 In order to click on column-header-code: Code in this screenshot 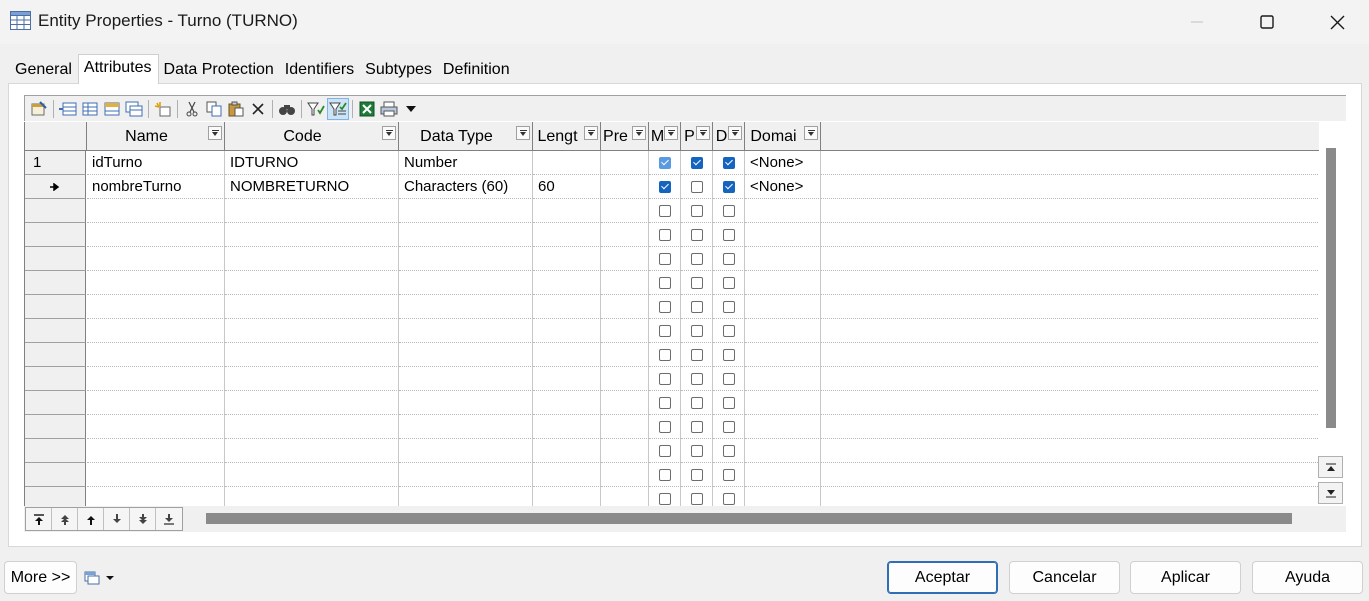, I will do `click(312, 136)`.